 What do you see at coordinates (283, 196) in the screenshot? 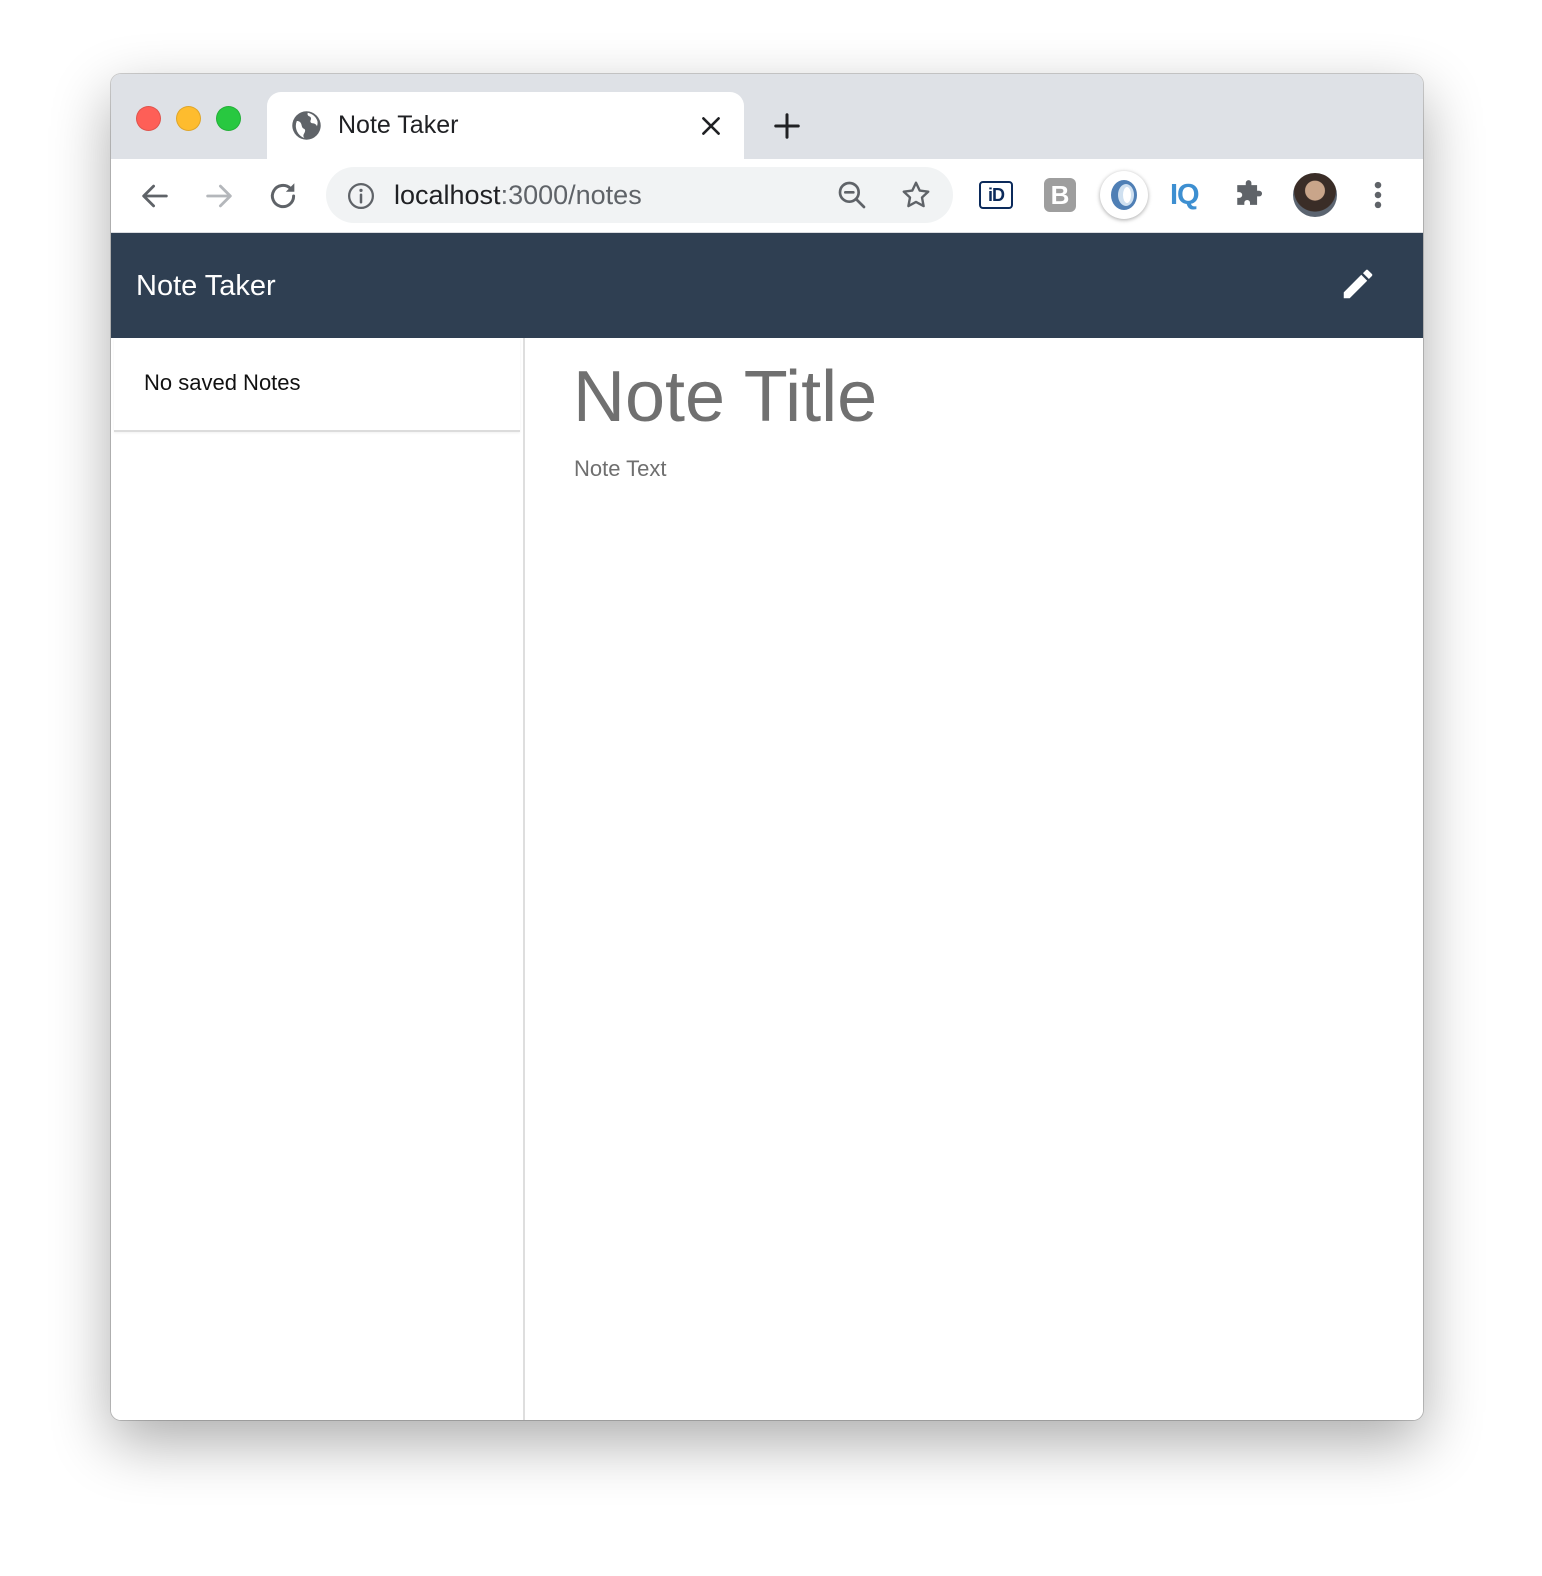
I see `reload-icon` at bounding box center [283, 196].